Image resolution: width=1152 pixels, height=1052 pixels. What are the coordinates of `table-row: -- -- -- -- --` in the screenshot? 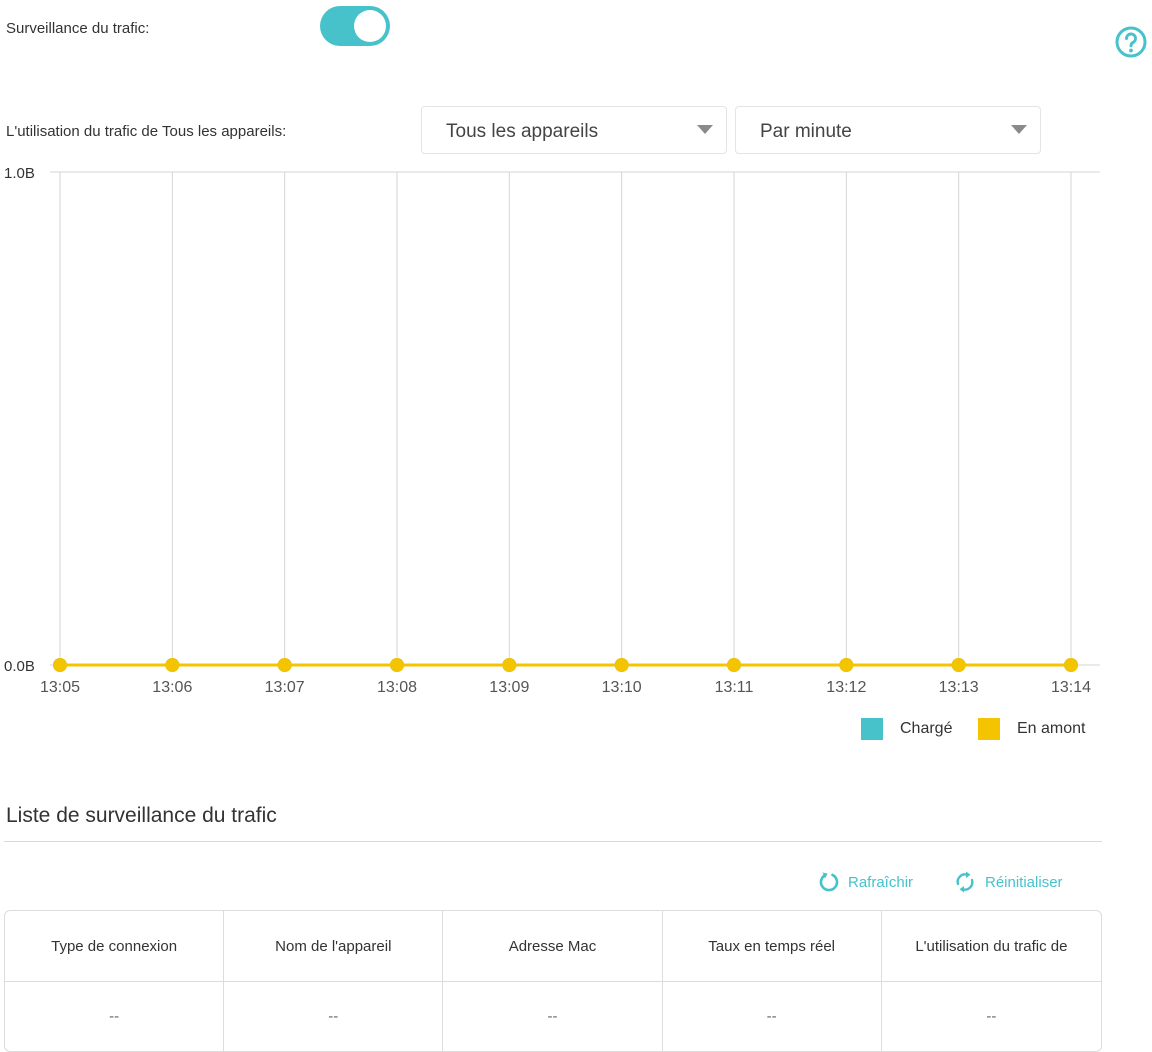 It's located at (553, 1016).